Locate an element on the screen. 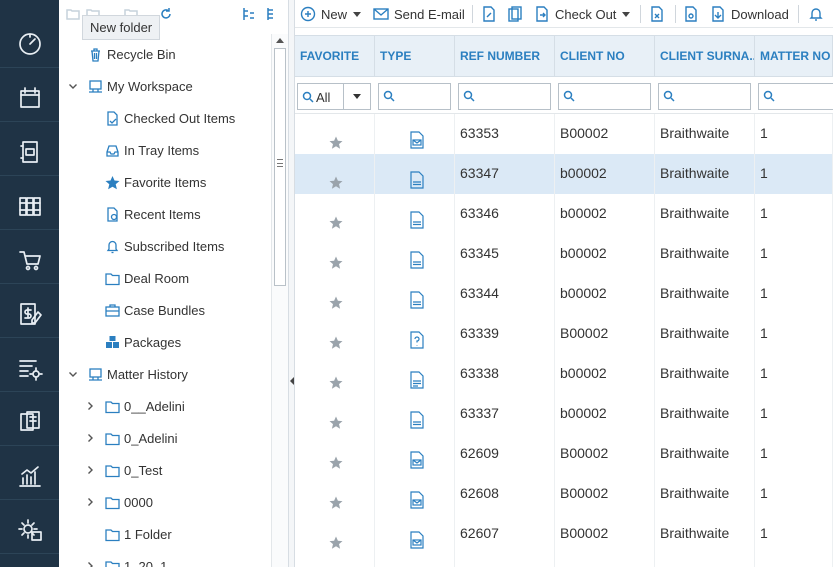 The height and width of the screenshot is (567, 833). expand-all-icon is located at coordinates (271, 14).